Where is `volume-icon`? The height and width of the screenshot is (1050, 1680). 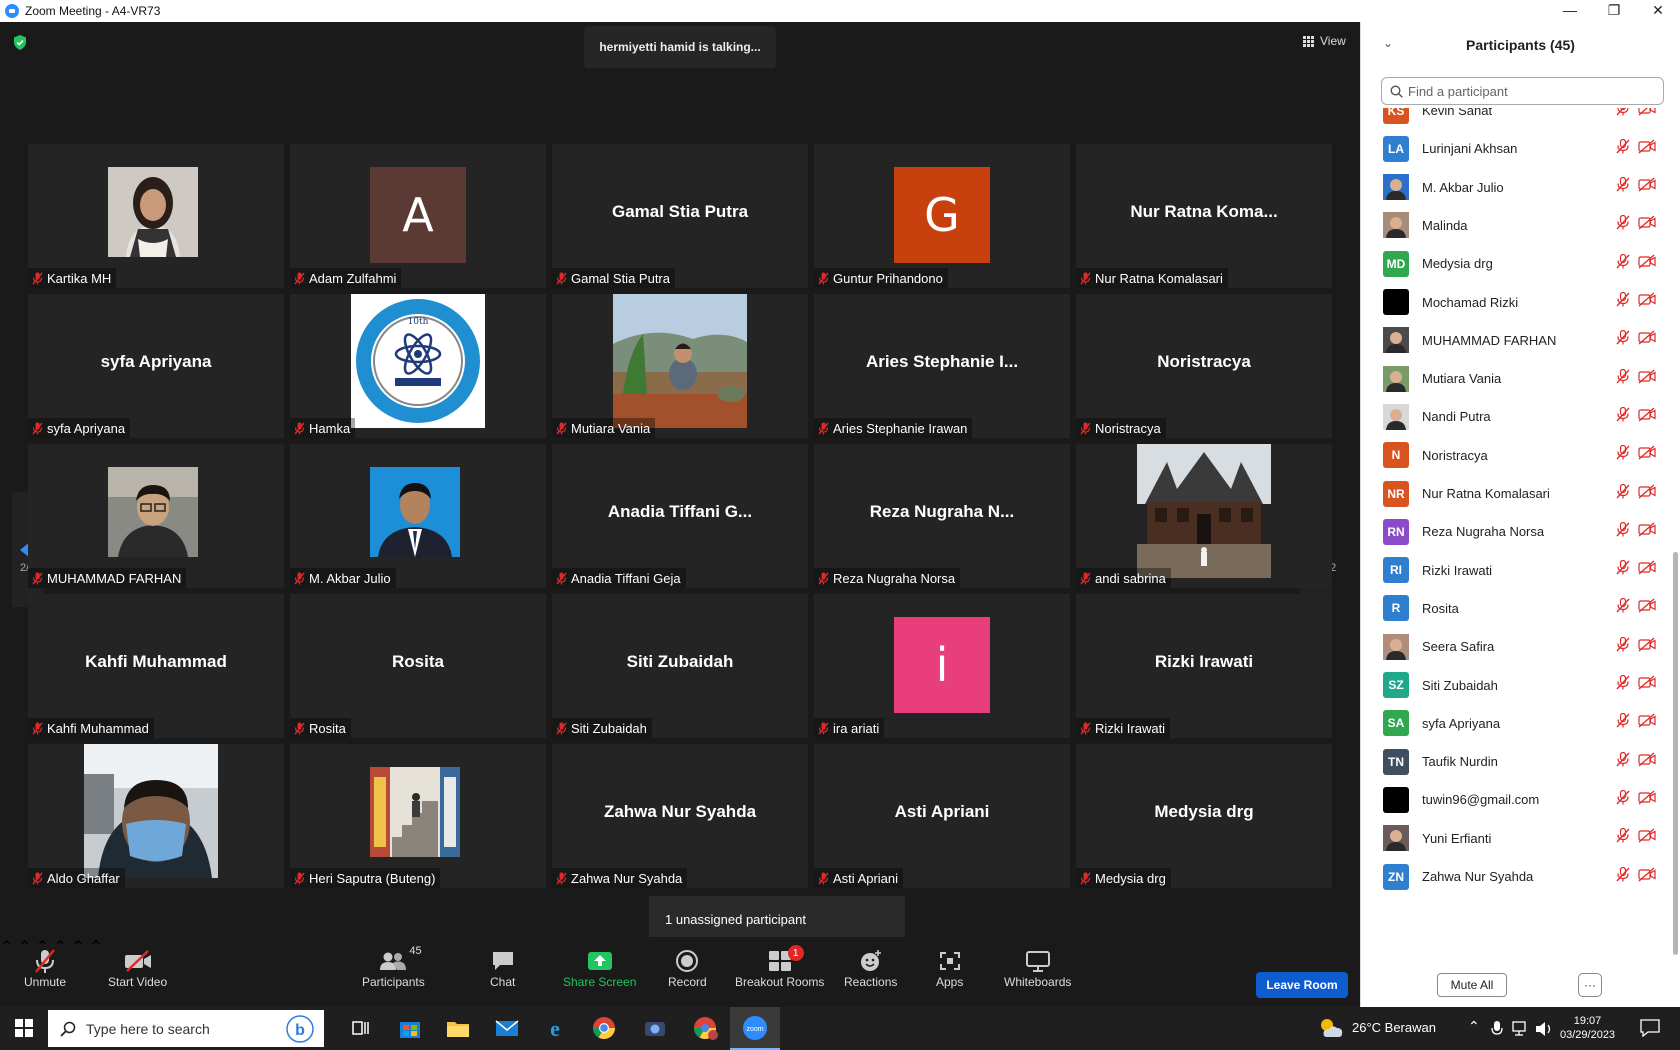
volume-icon is located at coordinates (1544, 1029).